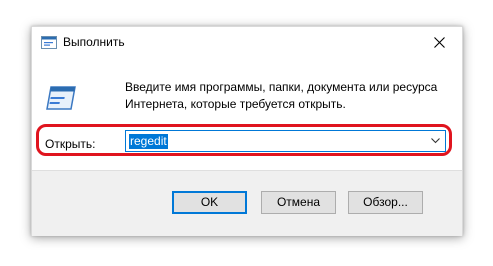 The image size is (493, 266). What do you see at coordinates (298, 202) in the screenshot?
I see `cancel-button: Отмена` at bounding box center [298, 202].